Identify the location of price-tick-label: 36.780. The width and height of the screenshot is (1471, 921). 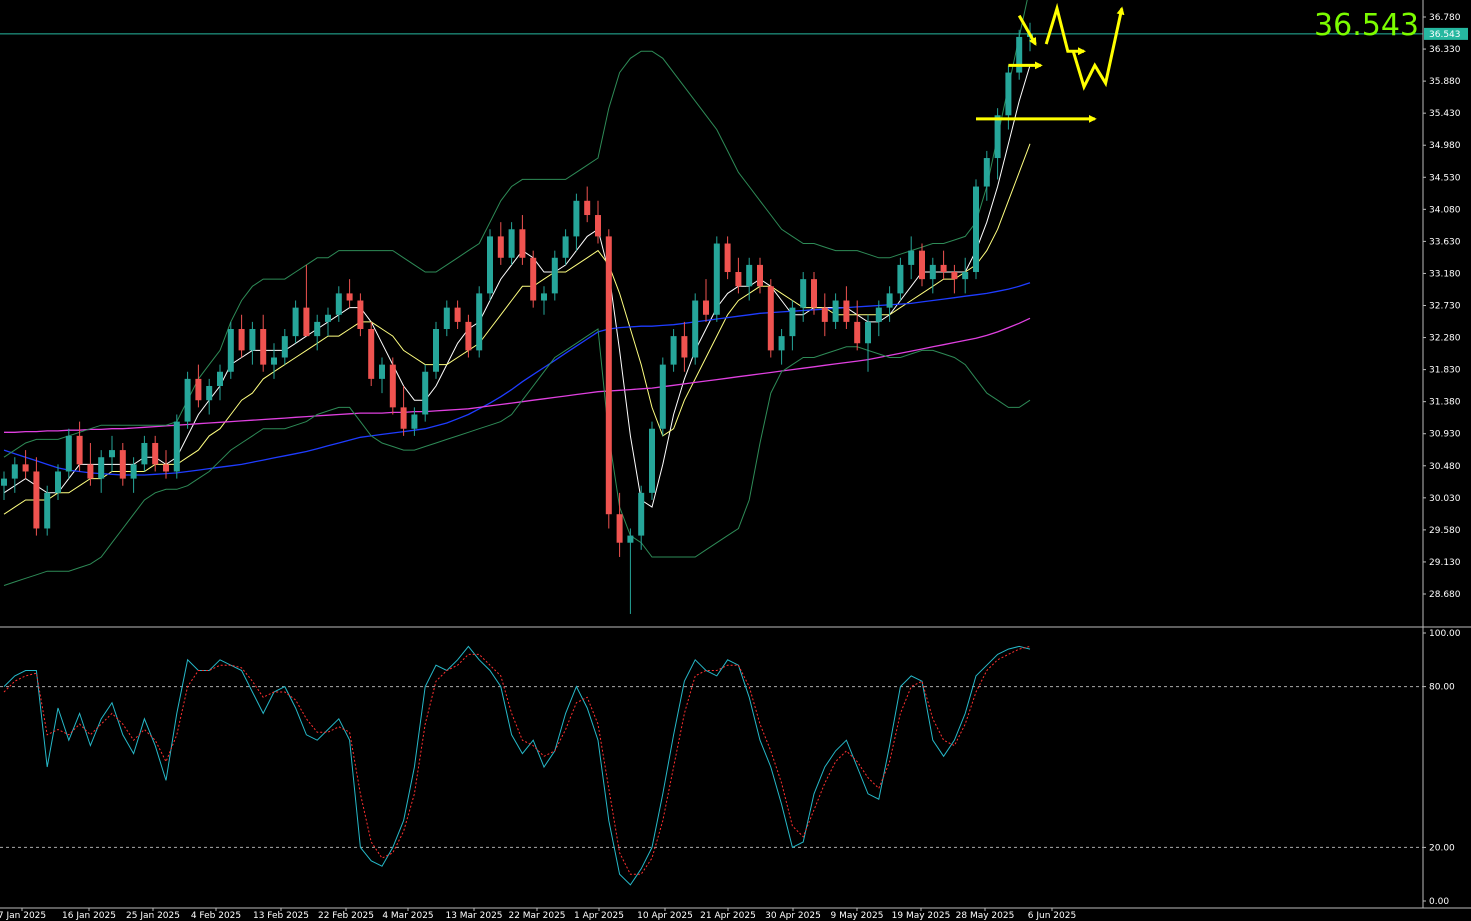
(1445, 18).